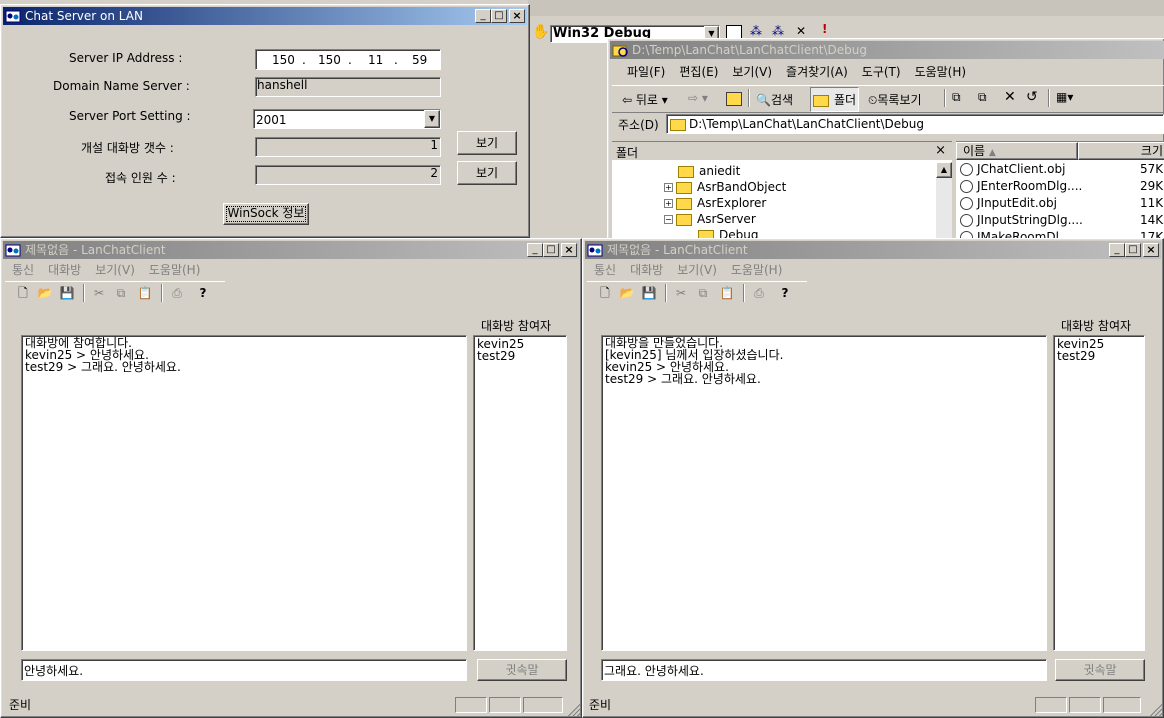  Describe the element at coordinates (244, 670) in the screenshot. I see `message-input: 안녕하세요.` at that location.